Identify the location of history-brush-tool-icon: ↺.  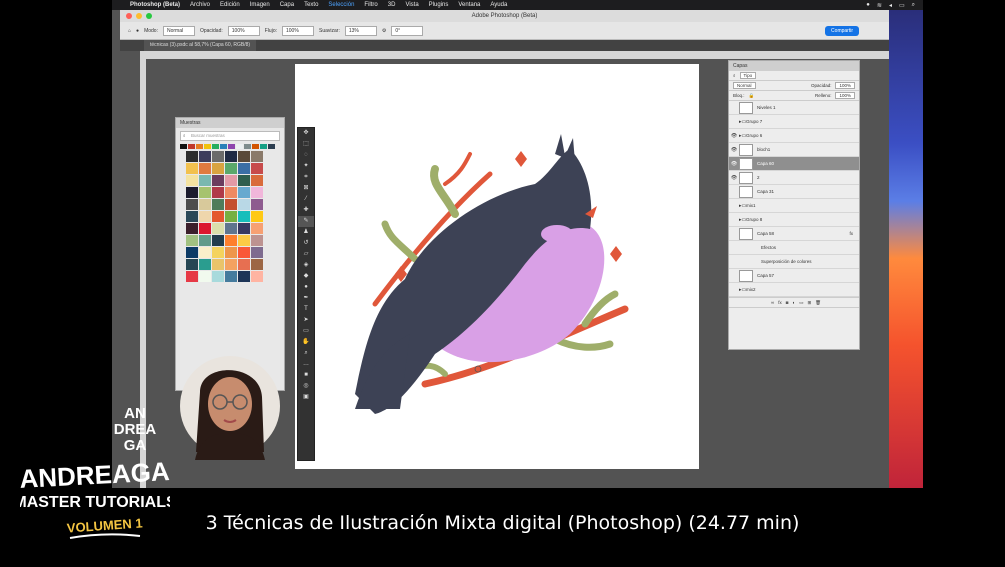
(306, 243).